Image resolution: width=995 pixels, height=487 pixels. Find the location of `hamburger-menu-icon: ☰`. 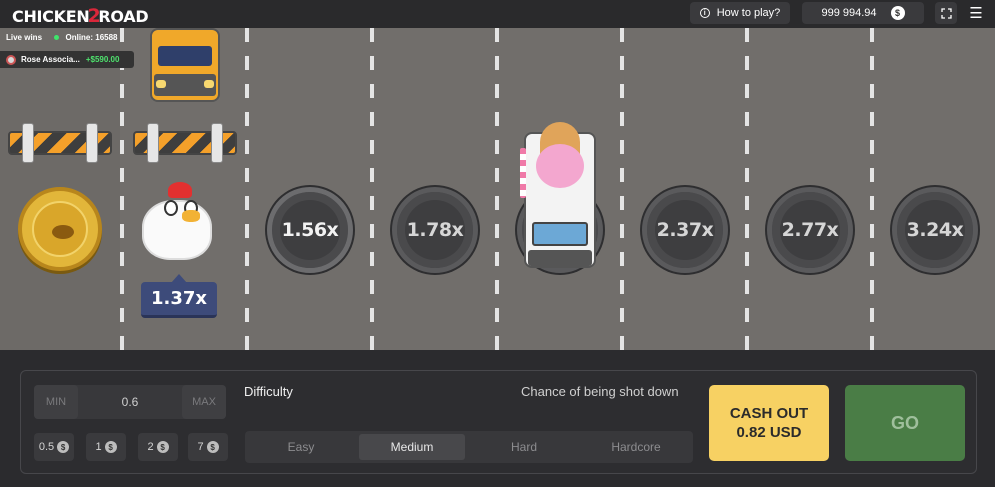

hamburger-menu-icon: ☰ is located at coordinates (976, 13).